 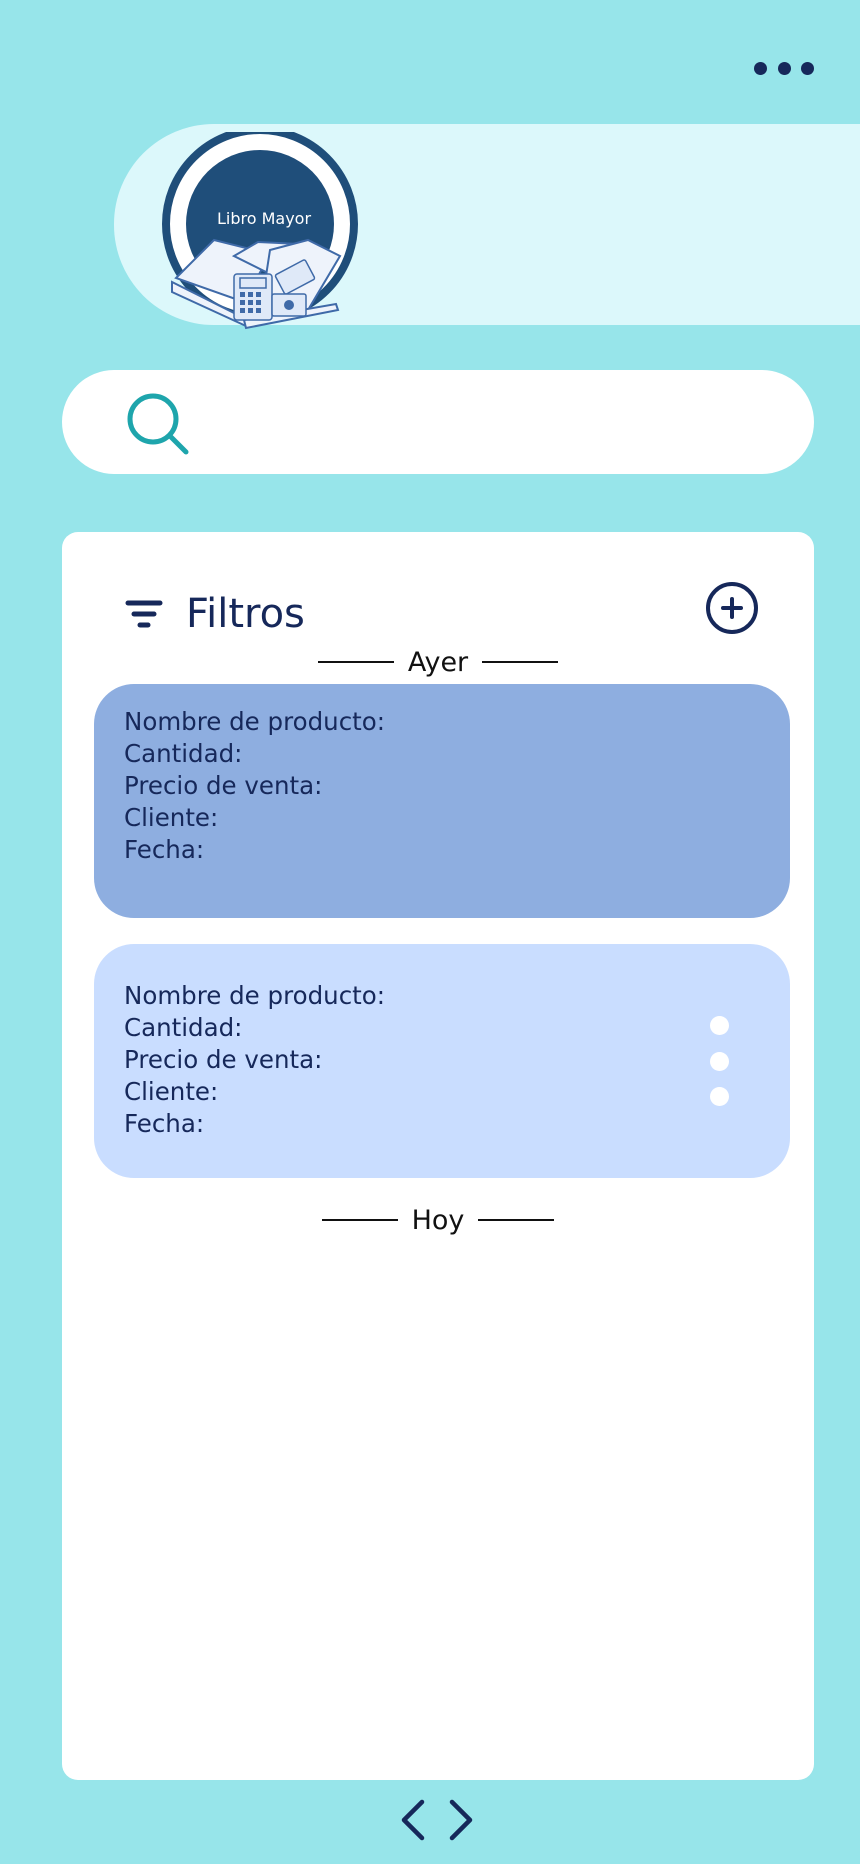 I want to click on filter-button: Filtros, so click(x=214, y=614).